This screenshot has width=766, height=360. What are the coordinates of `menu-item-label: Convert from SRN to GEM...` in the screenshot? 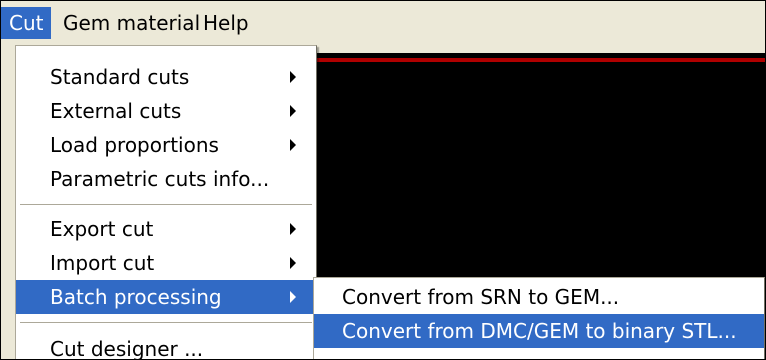 It's located at (481, 297).